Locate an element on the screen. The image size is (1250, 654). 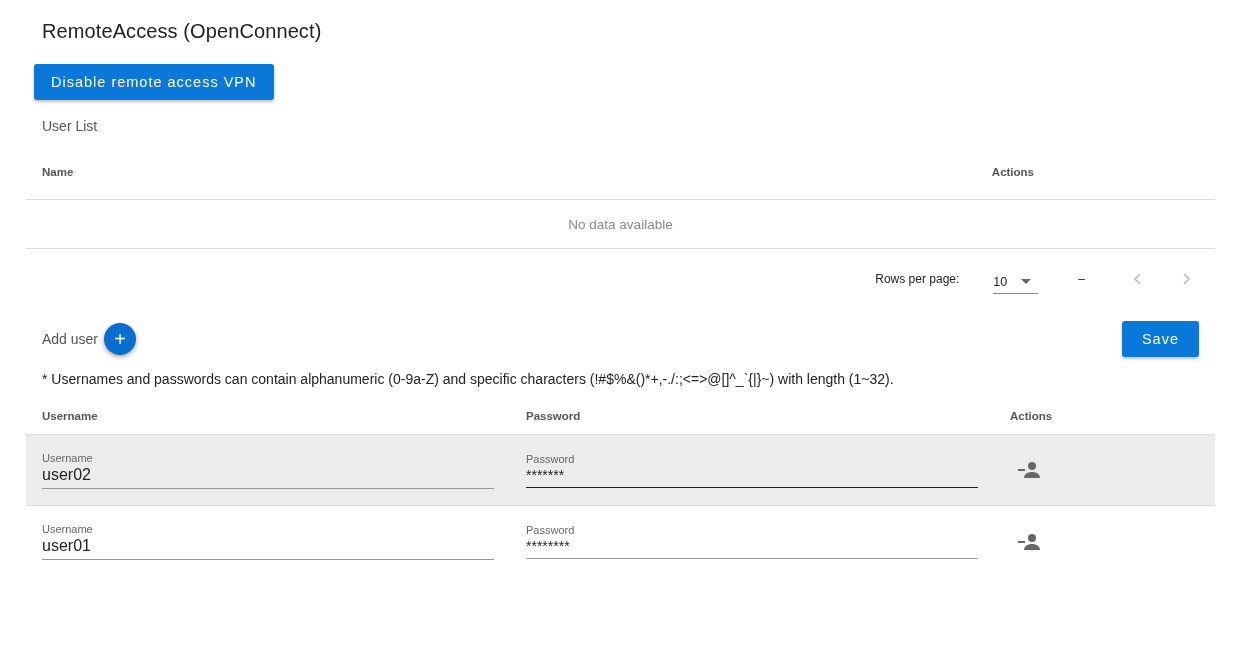
note-text: * Usernames and passwords can contain alphanumeric (0-9a-Z) and specific characters (!#$%&()*+,-./:;<=>@[]^_`{|}~) with length (1~32). is located at coordinates (468, 379).